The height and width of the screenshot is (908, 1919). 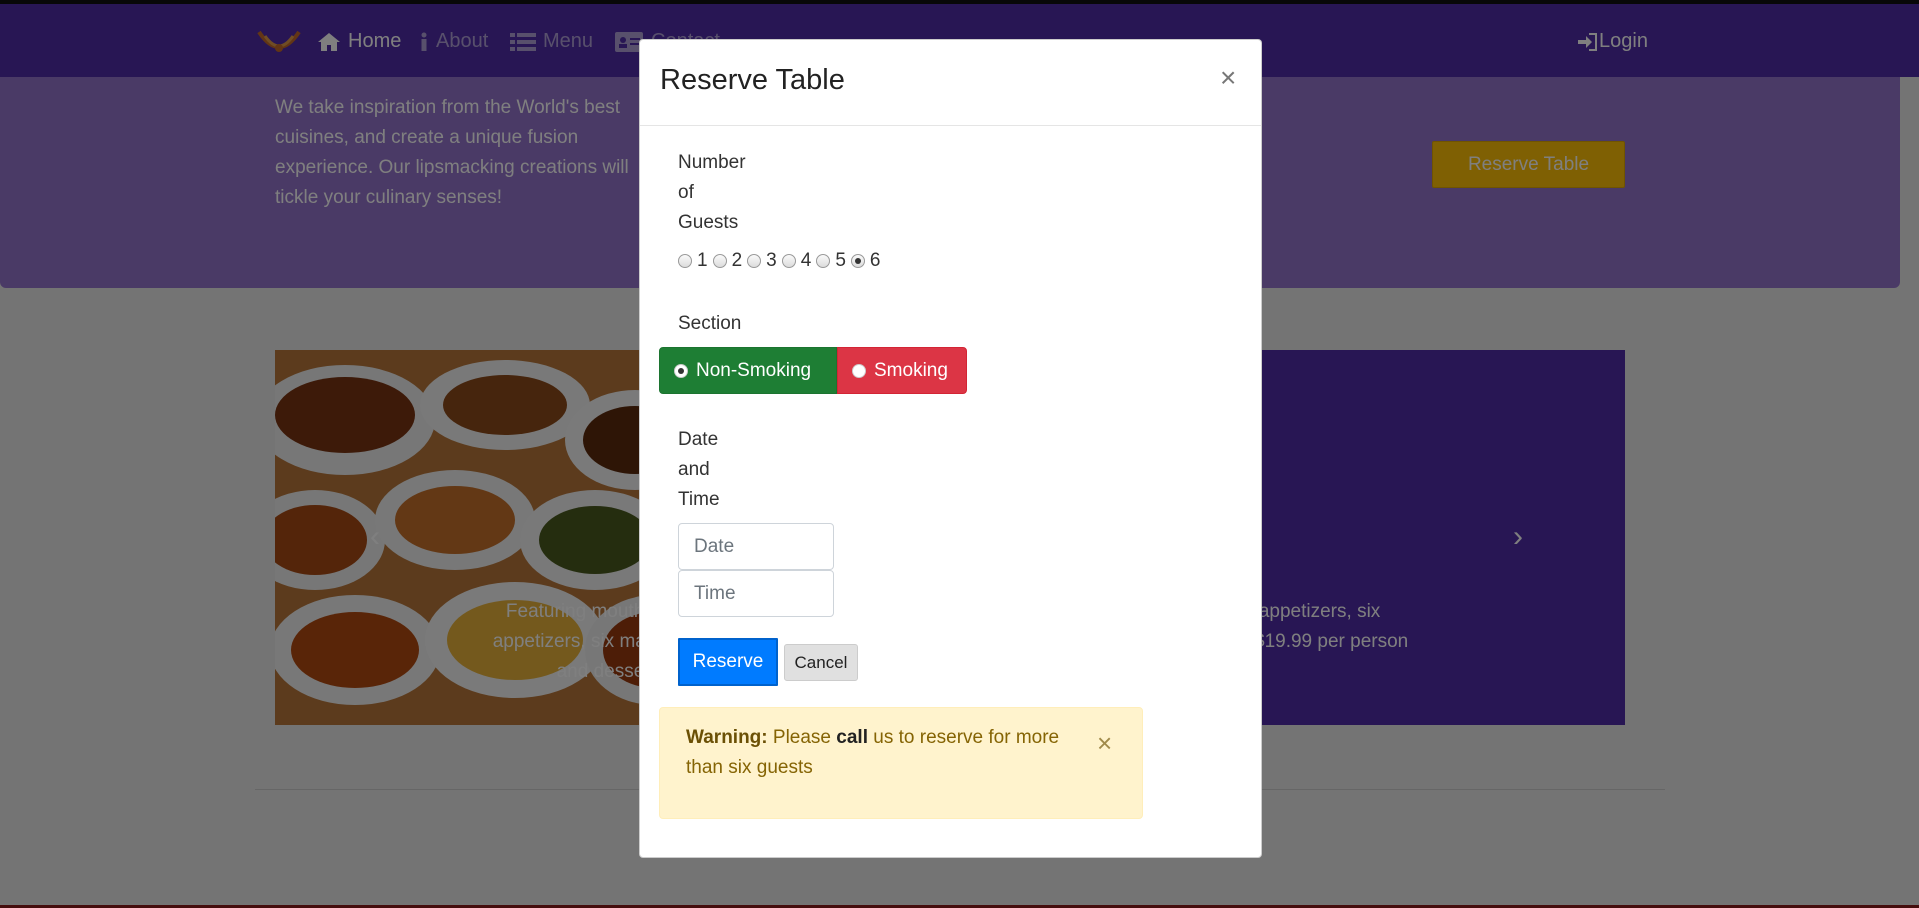 I want to click on datetime-label-line-1: Date, so click(x=698, y=439).